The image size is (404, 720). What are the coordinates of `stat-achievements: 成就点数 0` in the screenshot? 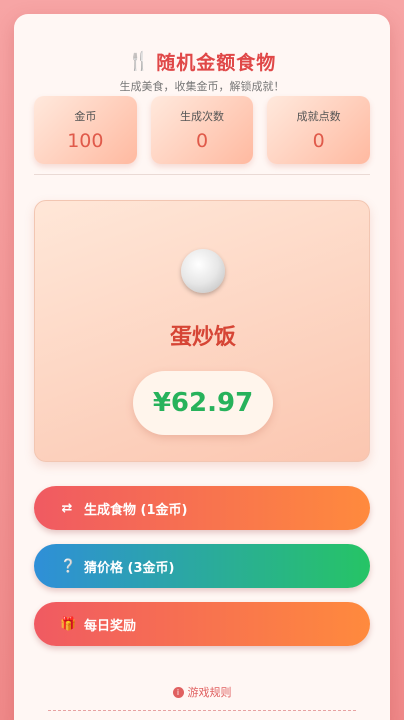 It's located at (319, 130).